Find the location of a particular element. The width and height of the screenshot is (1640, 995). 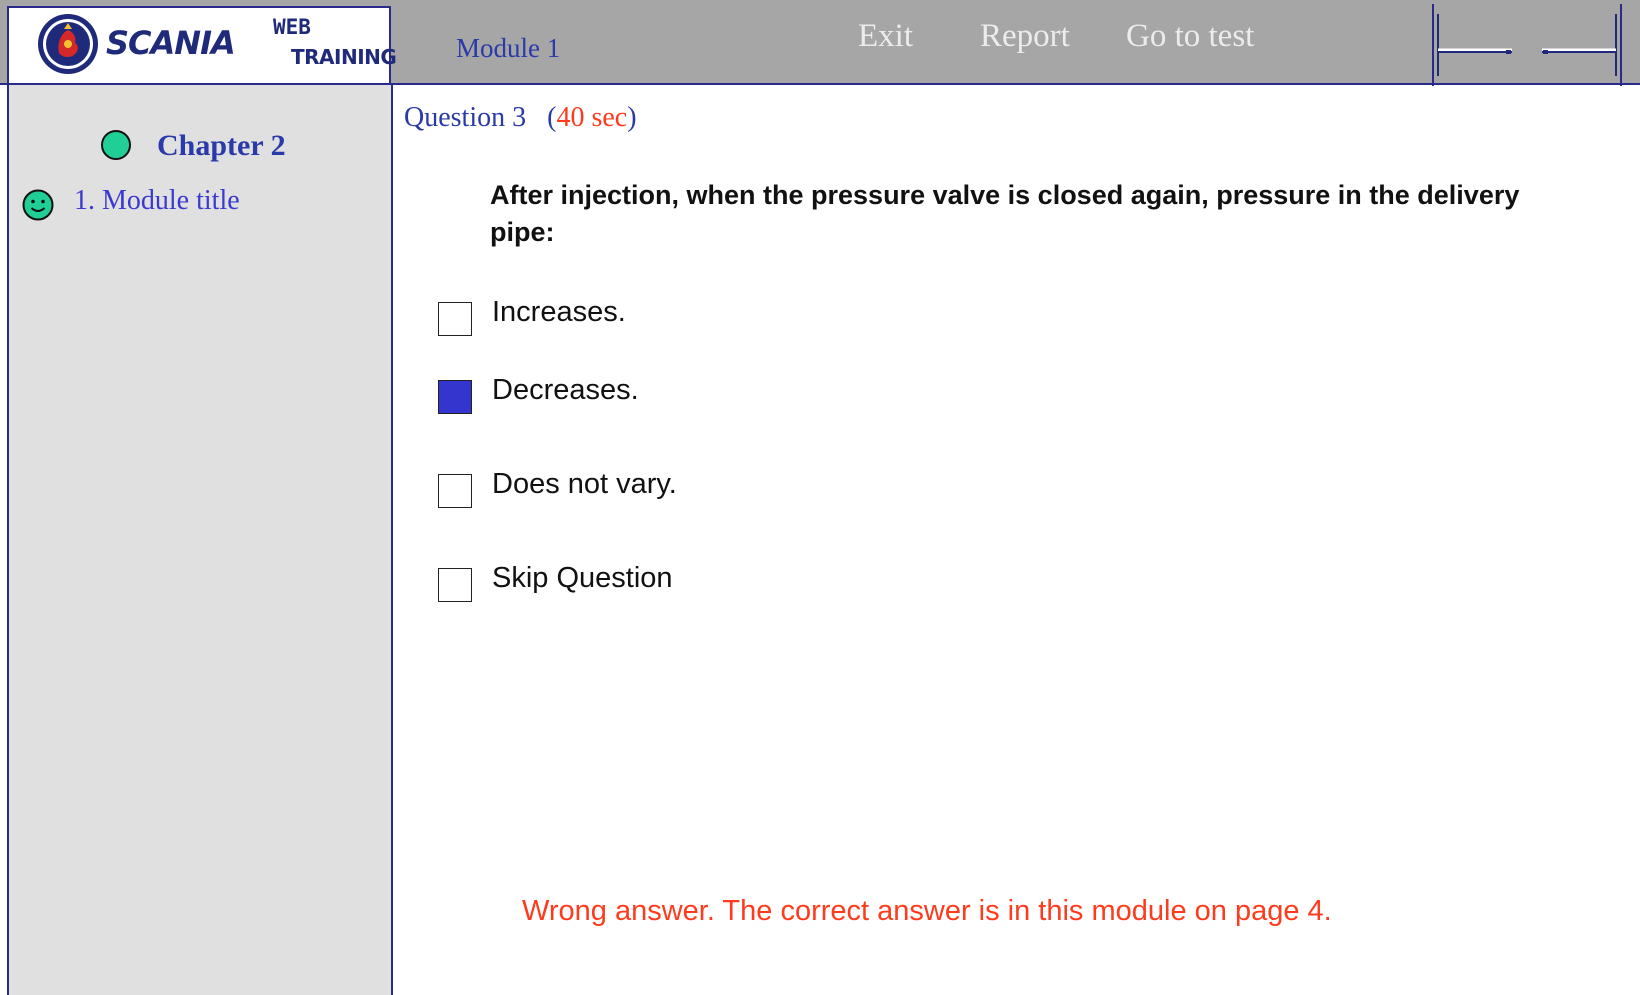

scania-web-training-logo: SCANIA WEB TRAINING is located at coordinates (202, 45).